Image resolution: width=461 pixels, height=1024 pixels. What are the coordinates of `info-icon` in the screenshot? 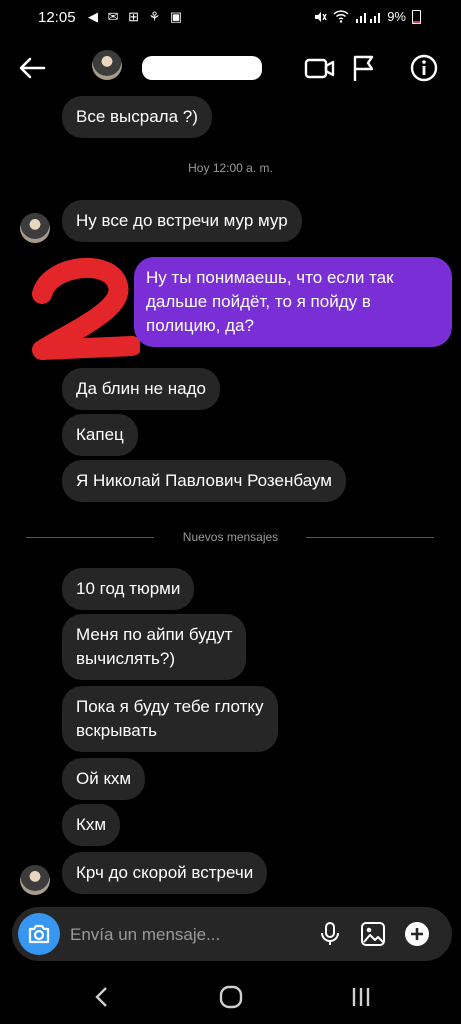 It's located at (424, 68).